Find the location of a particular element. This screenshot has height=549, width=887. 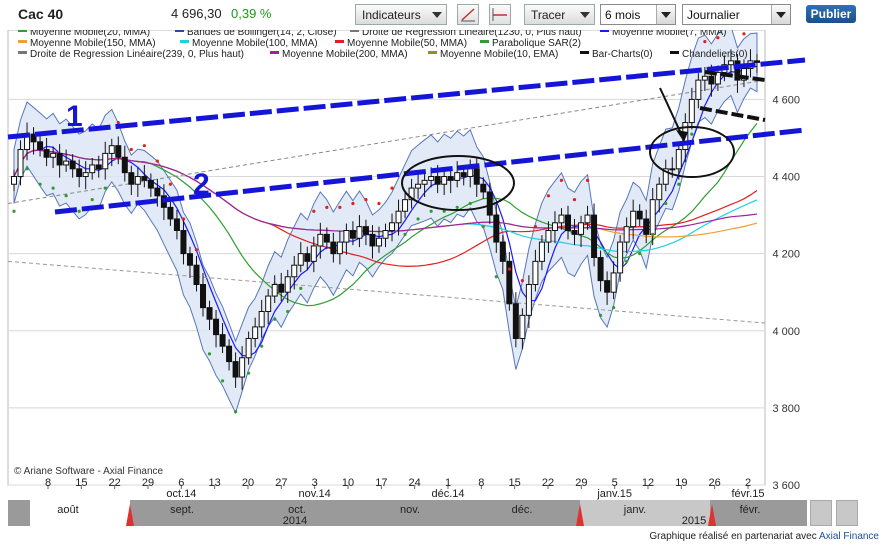

line-tool-button is located at coordinates (468, 14).